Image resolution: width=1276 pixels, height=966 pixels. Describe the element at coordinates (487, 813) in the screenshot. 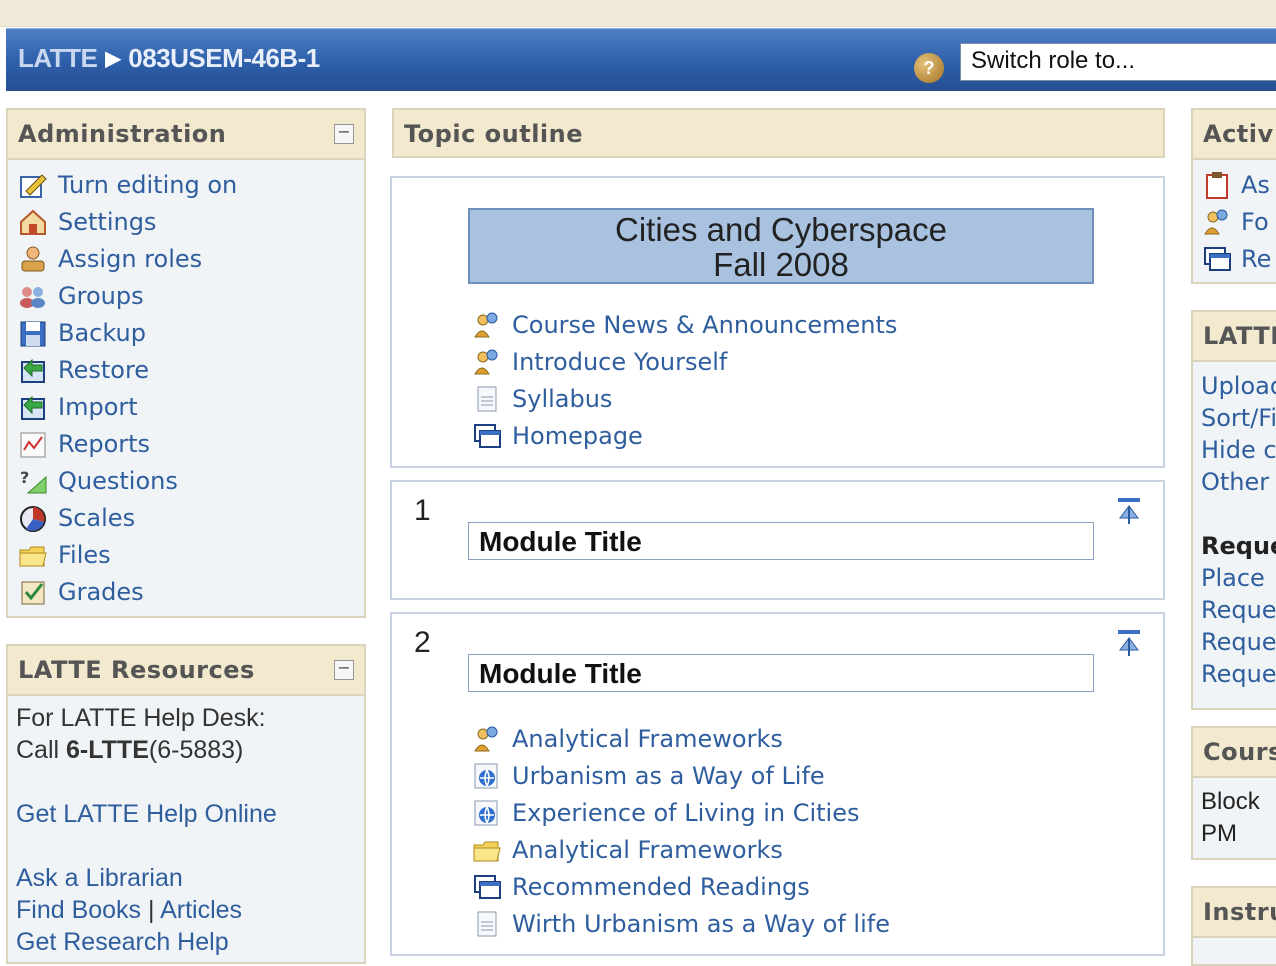

I see `web-link-icon` at that location.